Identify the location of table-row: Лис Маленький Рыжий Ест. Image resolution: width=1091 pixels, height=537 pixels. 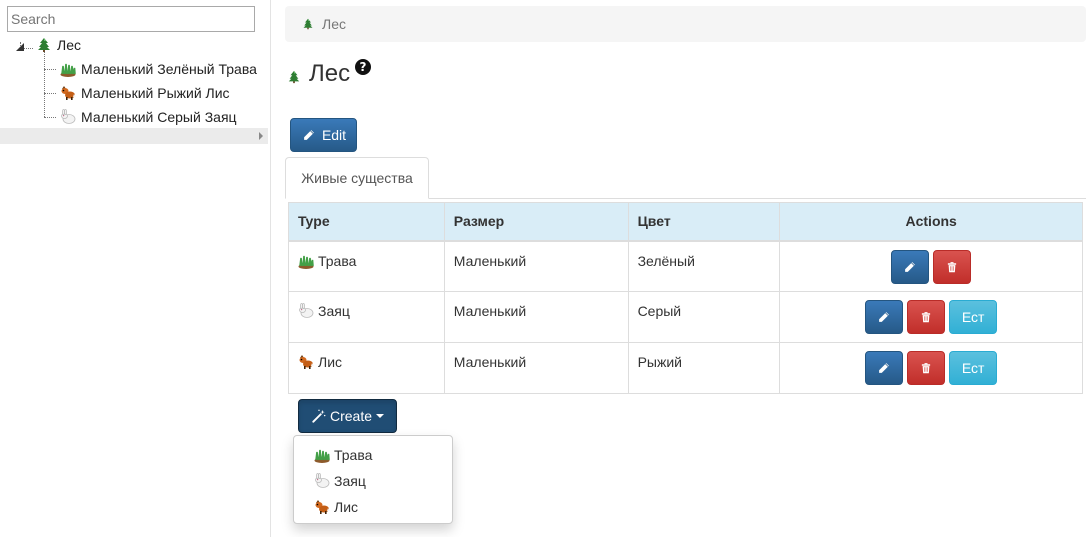
(685, 368).